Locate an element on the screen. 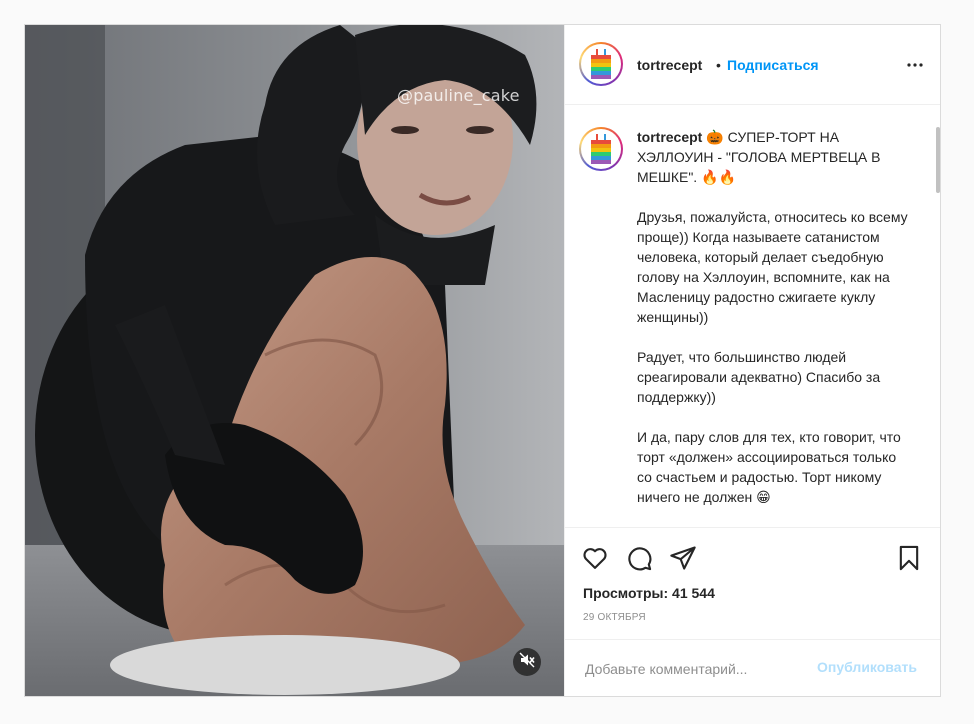 This screenshot has width=974, height=724. comment-bar: Опубликовать is located at coordinates (752, 667).